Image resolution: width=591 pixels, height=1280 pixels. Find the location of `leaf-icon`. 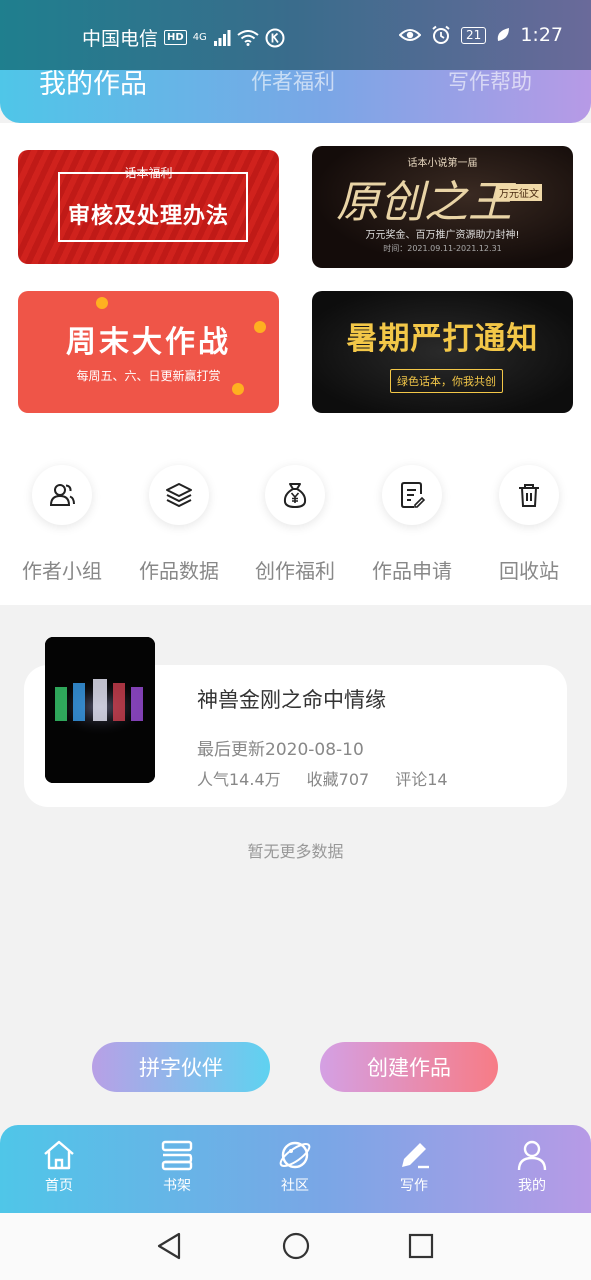

leaf-icon is located at coordinates (504, 34).